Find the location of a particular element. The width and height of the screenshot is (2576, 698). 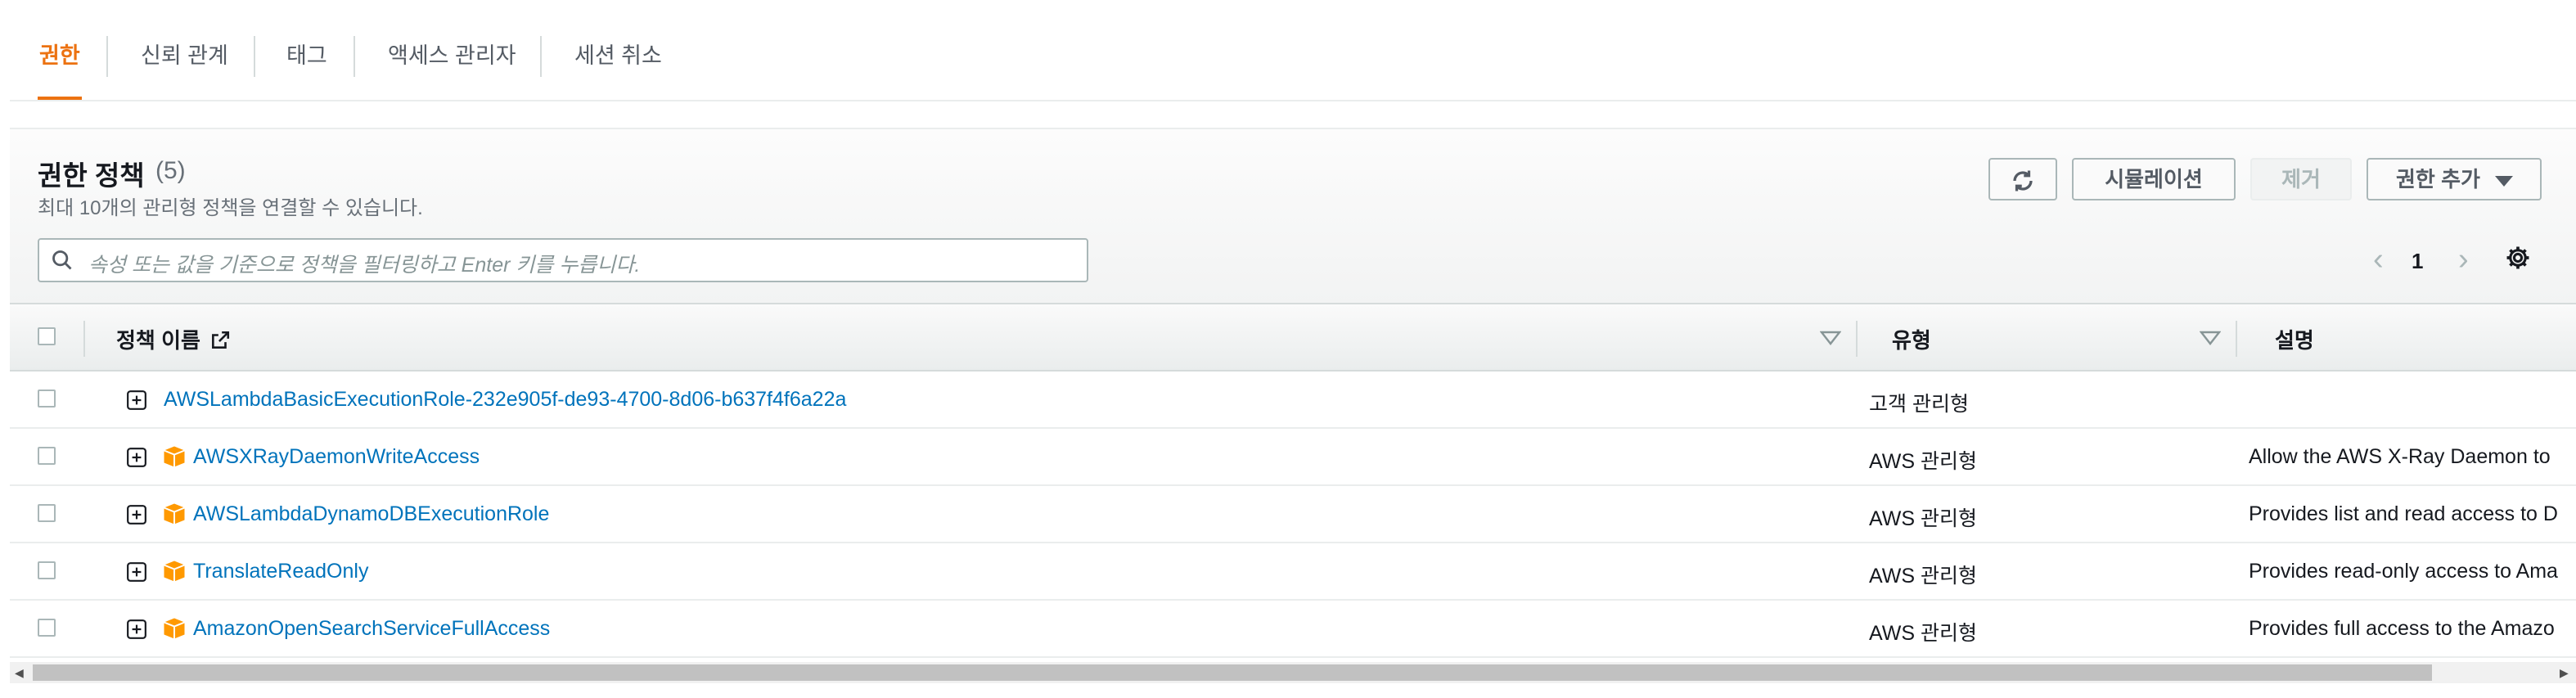

filter-search-box: 속성 또는 값을 기준으로 정책을 필터링하고 Enter 키를 누릅니다. is located at coordinates (563, 260).